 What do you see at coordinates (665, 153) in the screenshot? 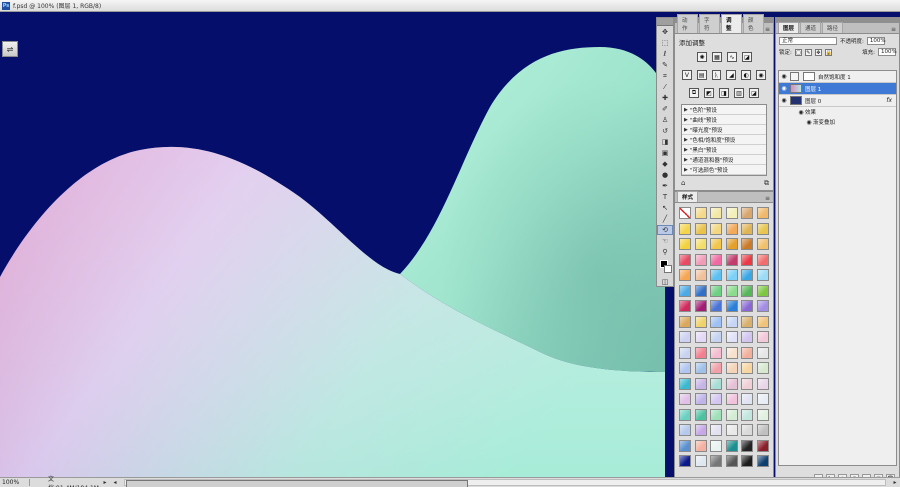
I see `gradient-tool-icon: ▣` at bounding box center [665, 153].